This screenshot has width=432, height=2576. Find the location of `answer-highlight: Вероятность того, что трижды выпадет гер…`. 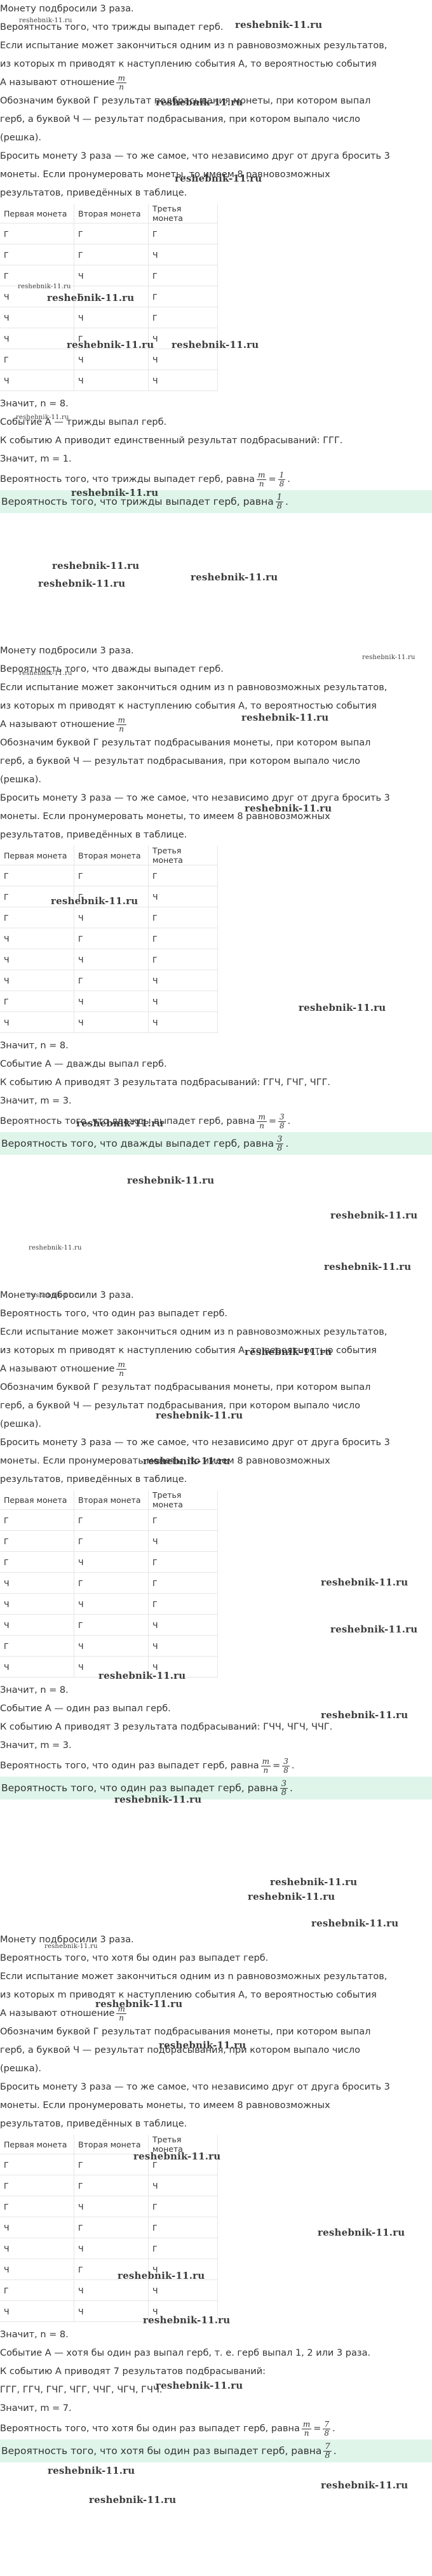

answer-highlight: Вероятность того, что трижды выпадет гер… is located at coordinates (216, 501).